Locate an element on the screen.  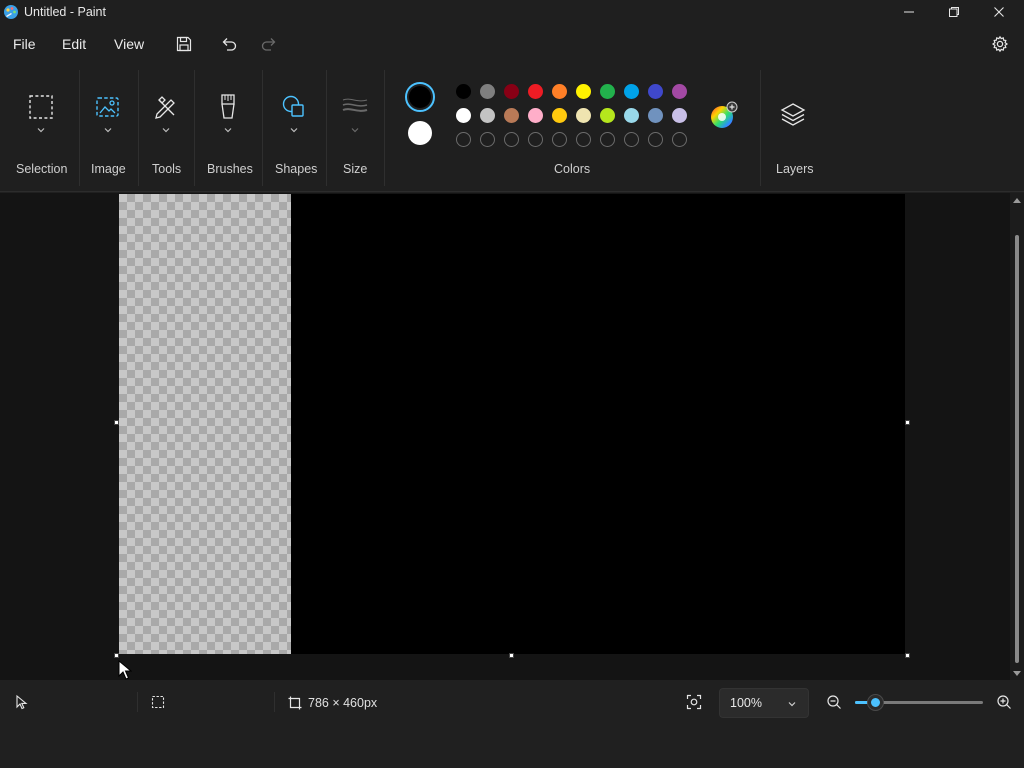
minimize-icon is located at coordinates (909, 12).